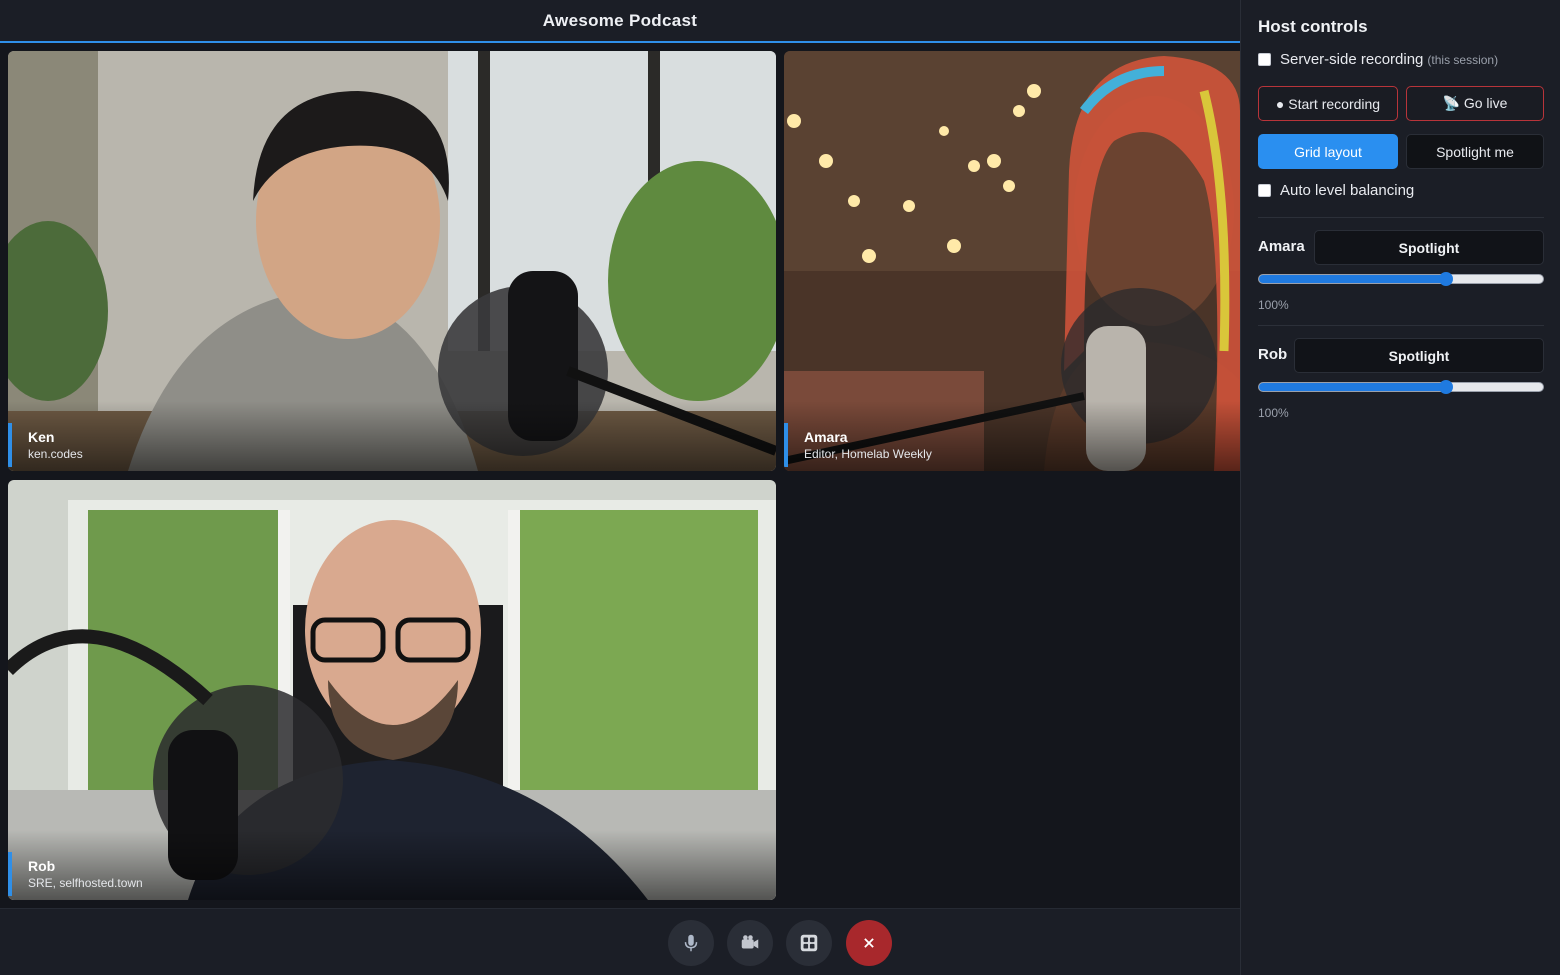  What do you see at coordinates (1328, 151) in the screenshot?
I see `grid-layout-button: Grid layout` at bounding box center [1328, 151].